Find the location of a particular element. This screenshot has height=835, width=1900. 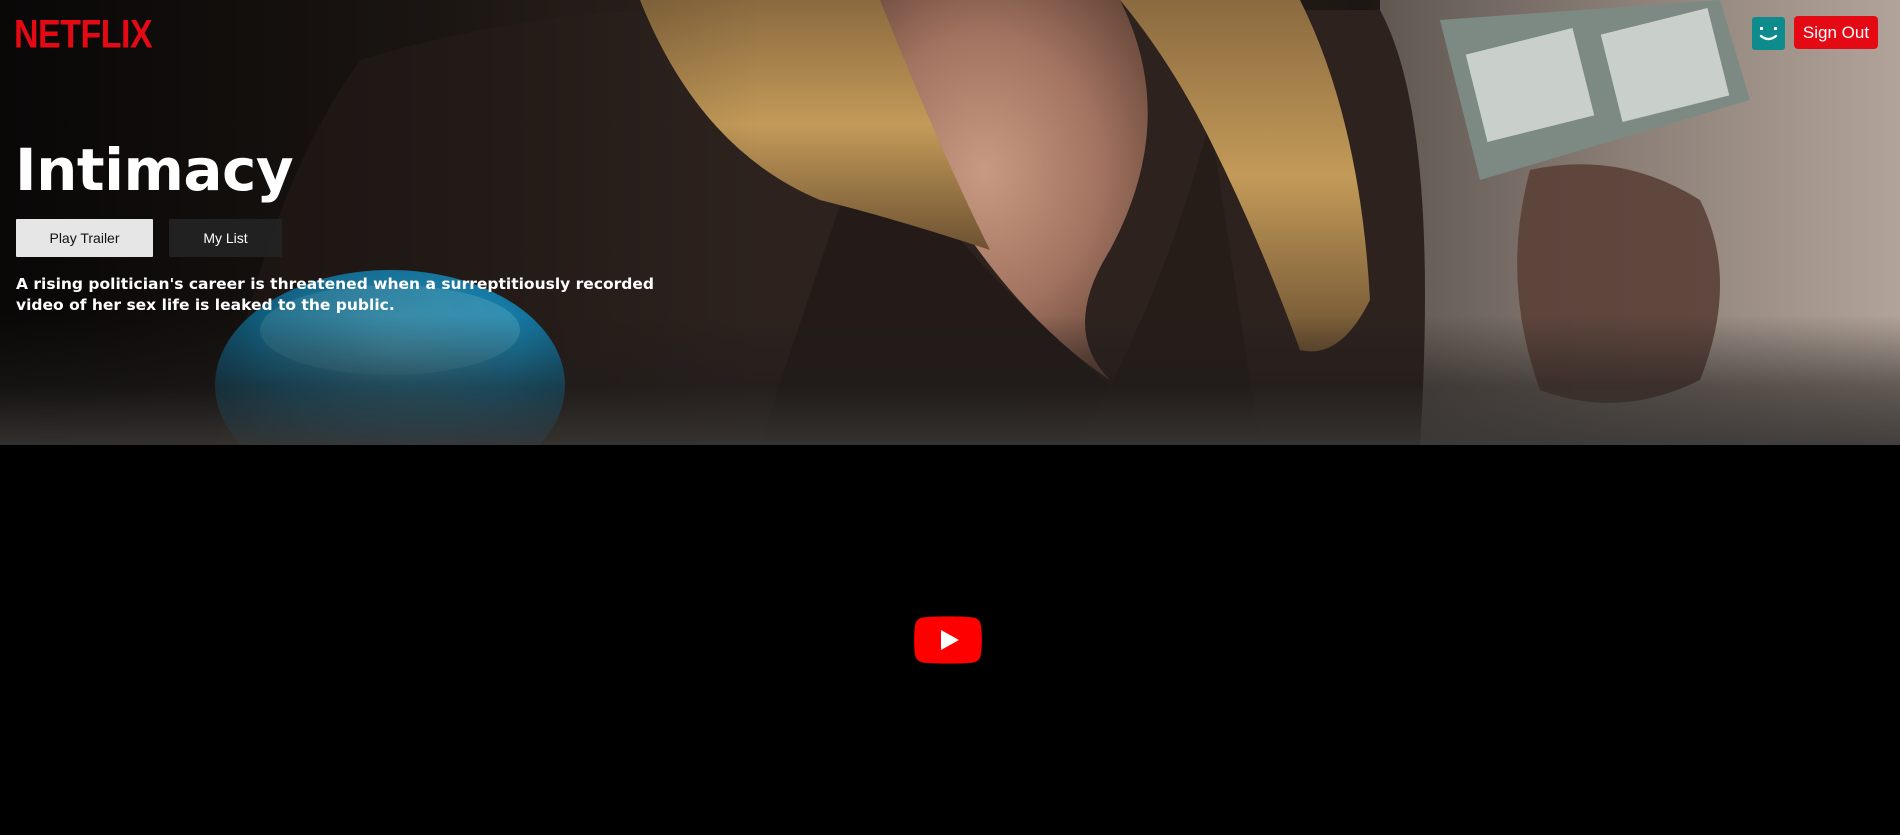

play-trailer-button: Play Trailer is located at coordinates (84, 238).